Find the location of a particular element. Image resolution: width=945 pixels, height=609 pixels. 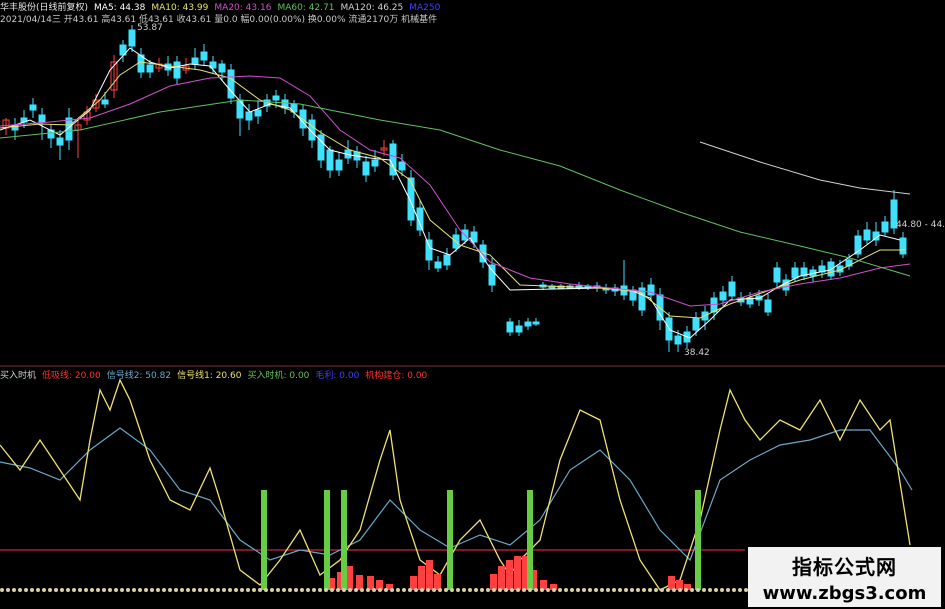

hdr3-item: 信号线1: 20.60 is located at coordinates (209, 376).